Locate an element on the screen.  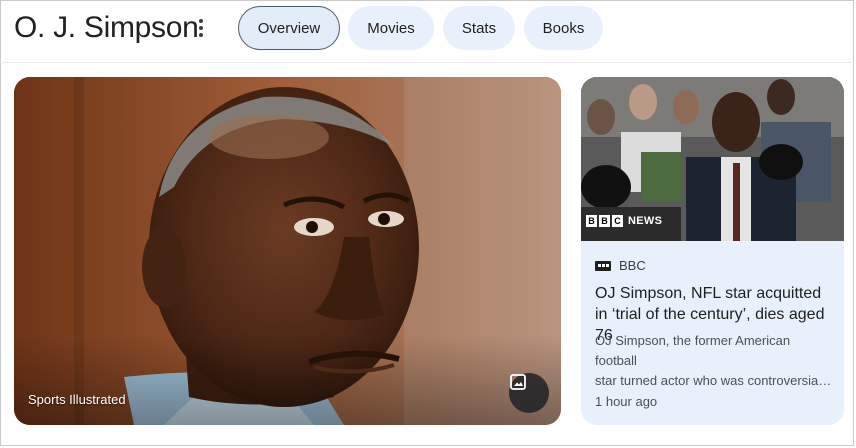
page-title: O. J. Simpson is located at coordinates (106, 27).